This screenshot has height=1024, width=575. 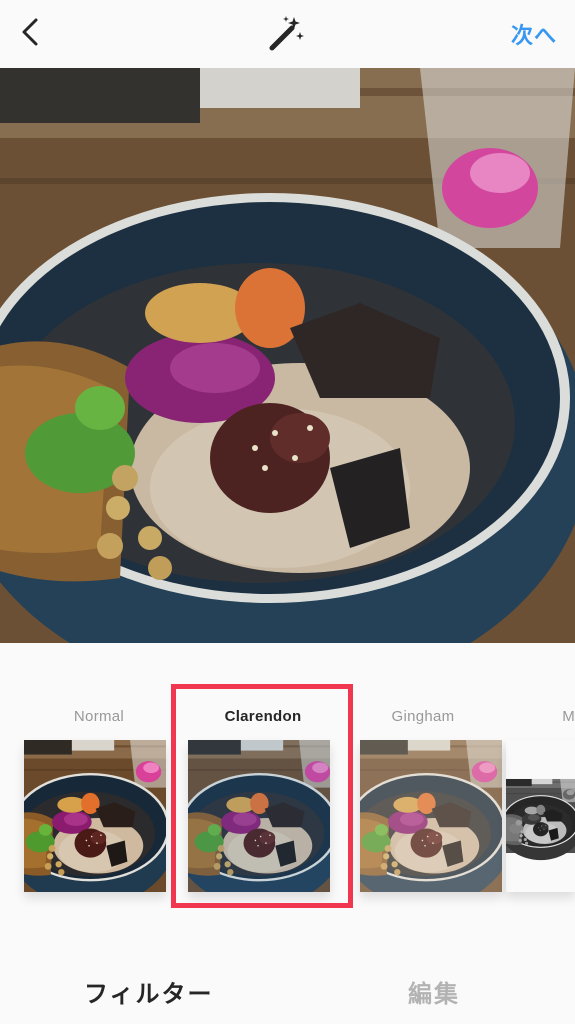 I want to click on top-nav-bar: 次へ, so click(x=287, y=34).